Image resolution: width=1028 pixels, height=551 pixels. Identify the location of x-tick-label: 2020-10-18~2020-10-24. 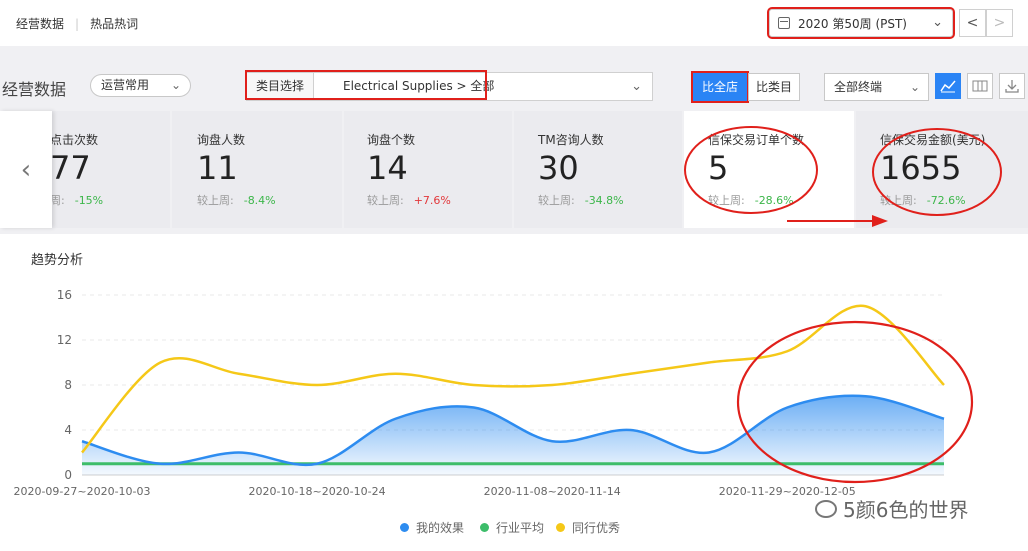
(317, 491).